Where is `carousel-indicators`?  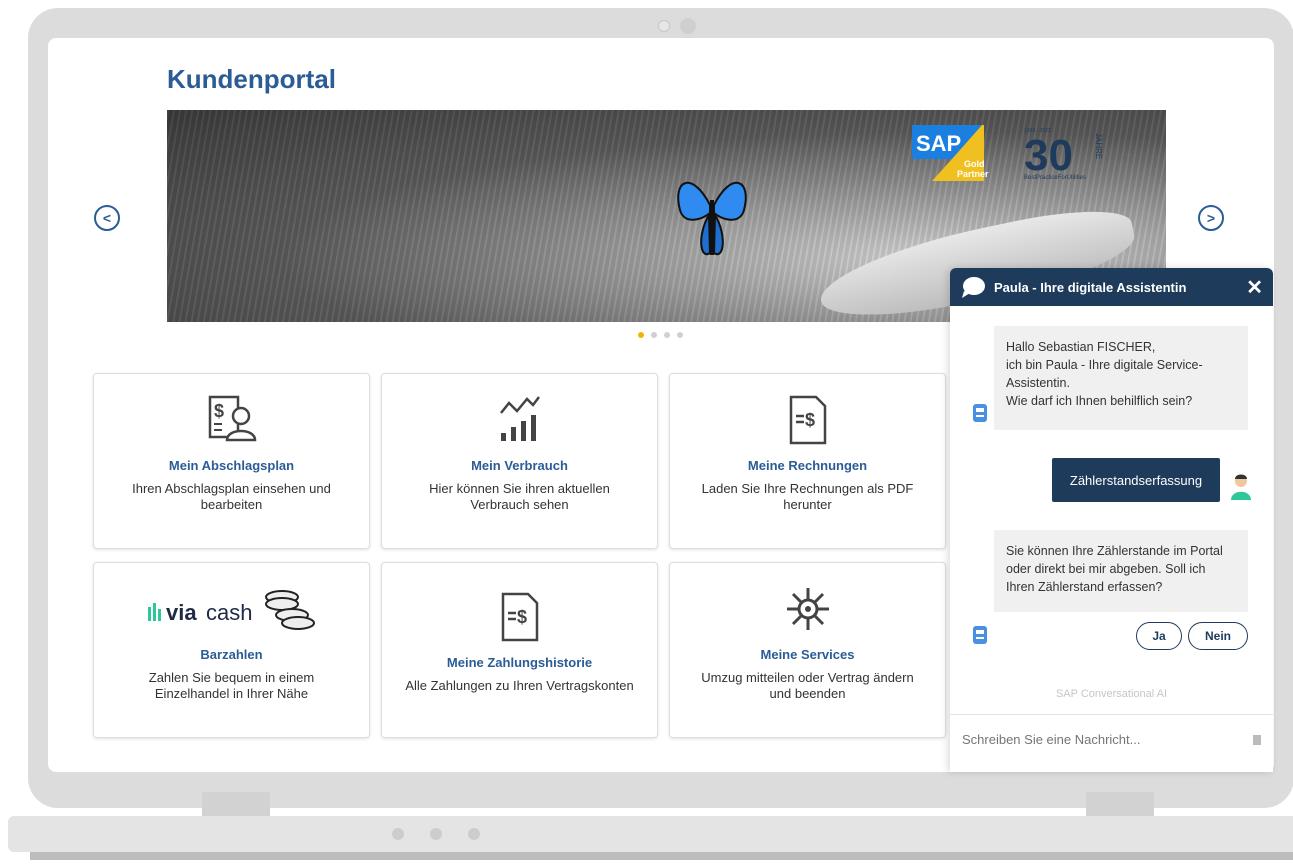
carousel-indicators is located at coordinates (660, 335).